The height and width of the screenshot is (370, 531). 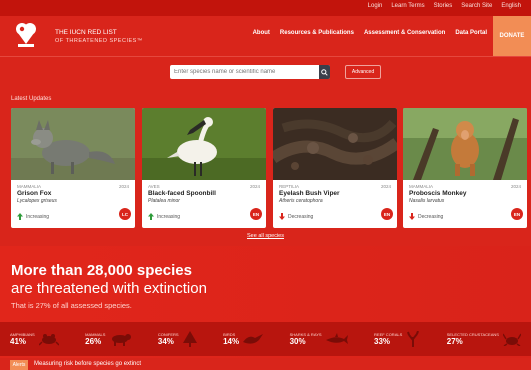 I want to click on site-title-line2: OF THREATENED SPECIES™, so click(x=99, y=41).